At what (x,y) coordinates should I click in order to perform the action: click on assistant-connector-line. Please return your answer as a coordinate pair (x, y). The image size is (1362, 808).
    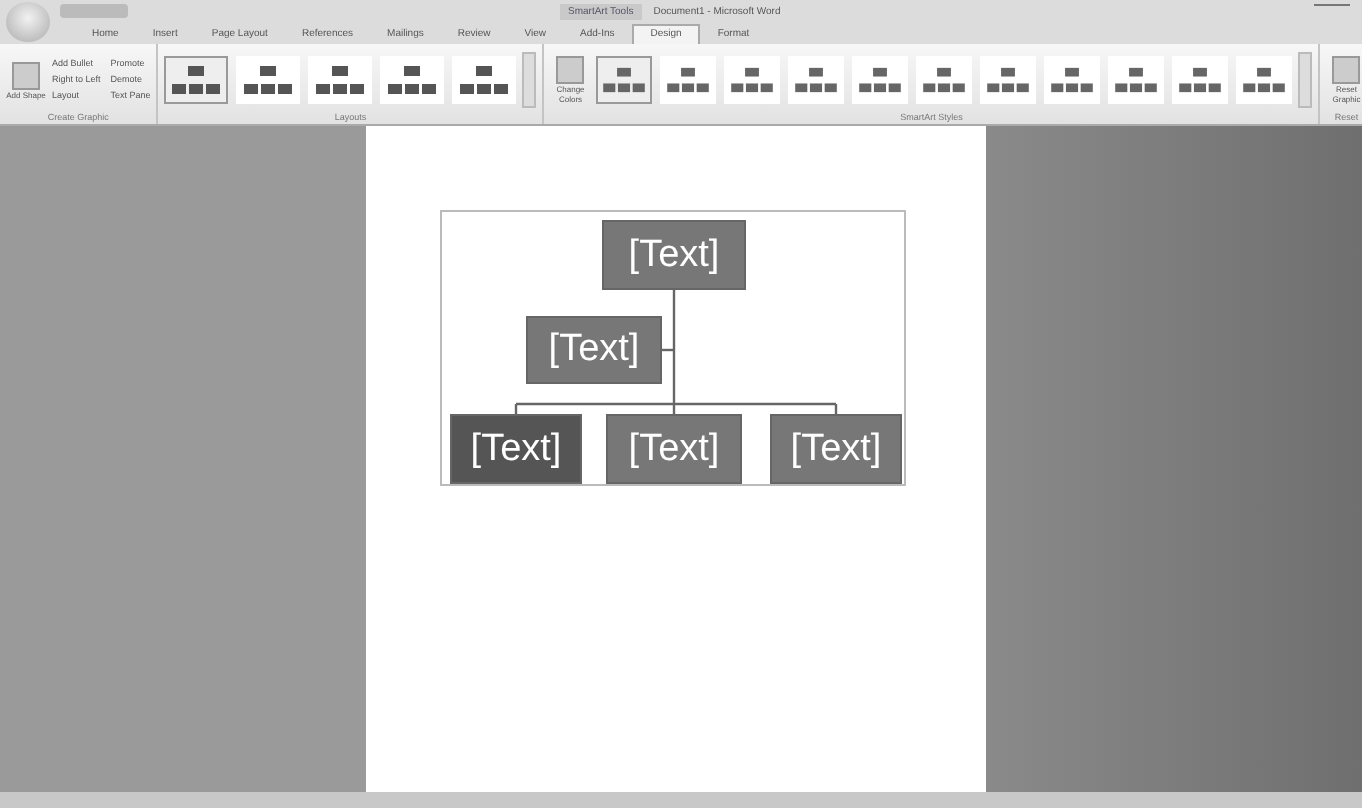
    Looking at the image, I should click on (668, 350).